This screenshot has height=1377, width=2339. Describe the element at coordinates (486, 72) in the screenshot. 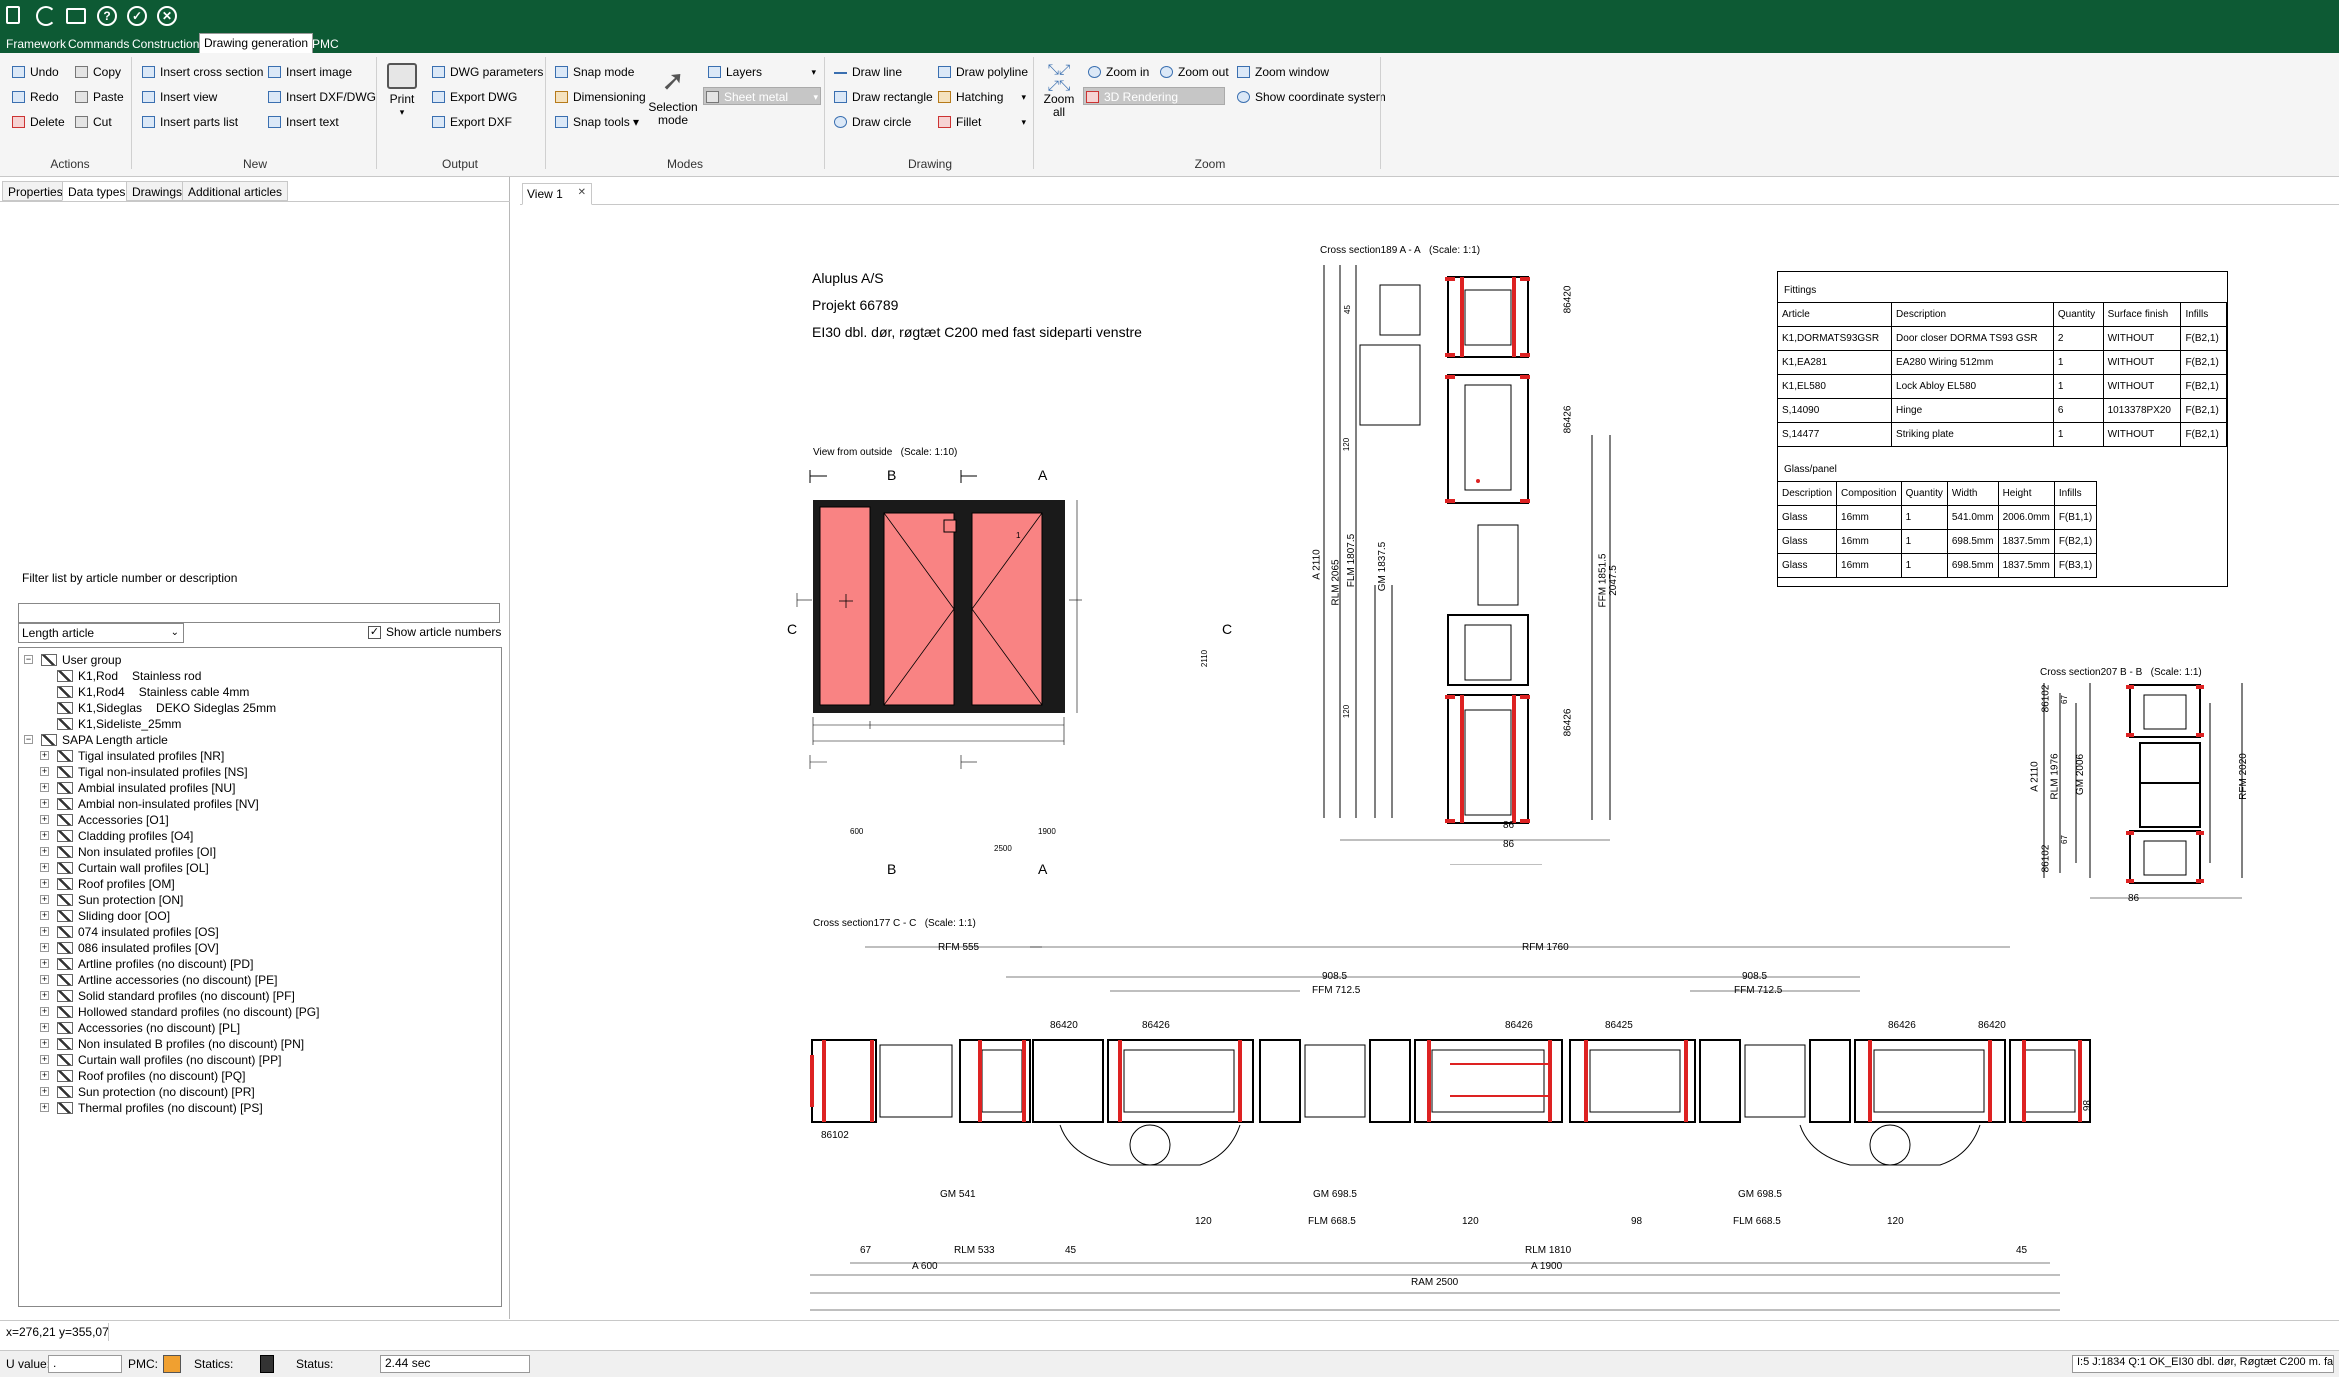

I see `dwg-parameters-button: DWG parameters` at that location.